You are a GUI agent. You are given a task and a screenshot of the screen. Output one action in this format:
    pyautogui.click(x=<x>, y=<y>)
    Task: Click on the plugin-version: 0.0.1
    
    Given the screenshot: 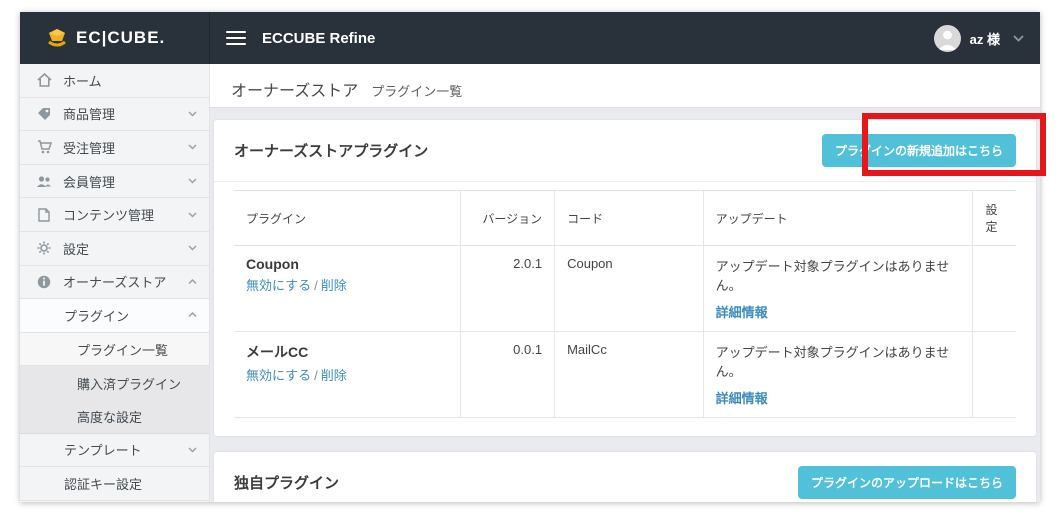 What is the action you would take?
    pyautogui.click(x=507, y=374)
    